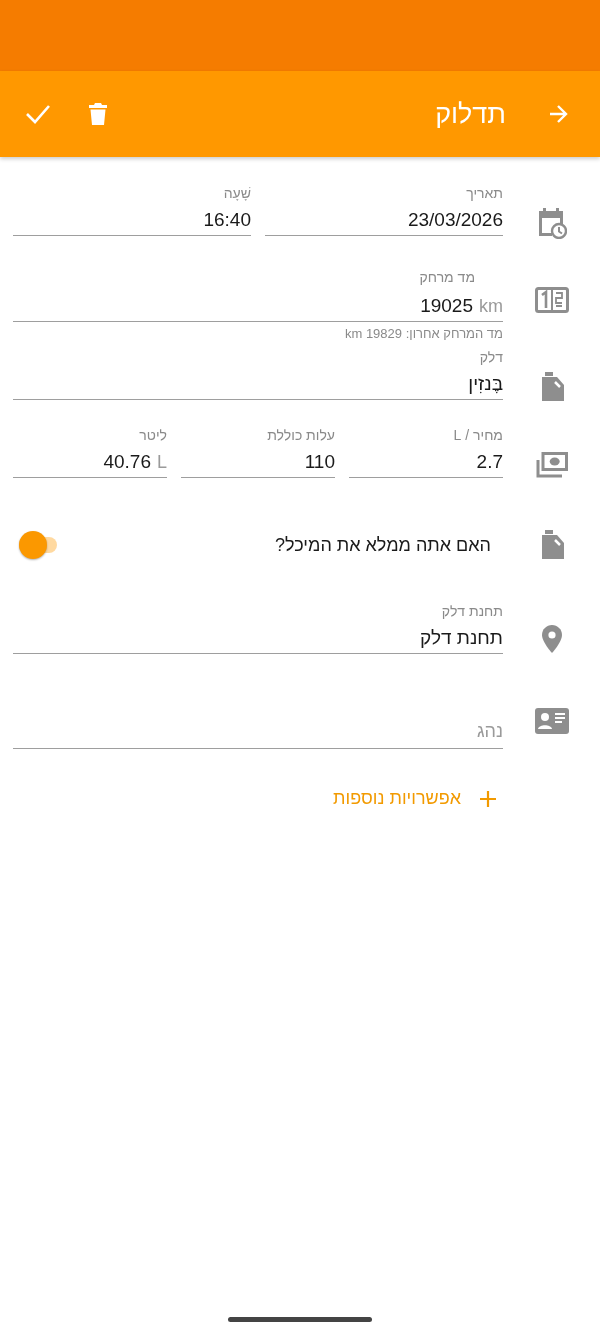  What do you see at coordinates (455, 219) in the screenshot?
I see `field-value: 23/03/2026` at bounding box center [455, 219].